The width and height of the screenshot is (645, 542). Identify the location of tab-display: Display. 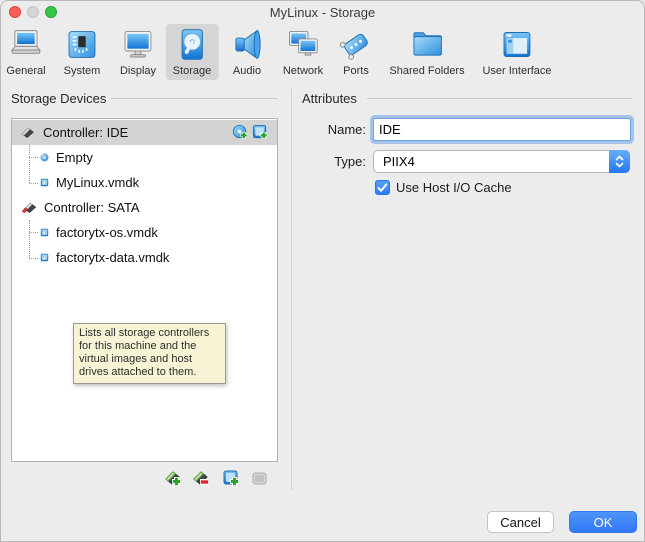
(138, 52).